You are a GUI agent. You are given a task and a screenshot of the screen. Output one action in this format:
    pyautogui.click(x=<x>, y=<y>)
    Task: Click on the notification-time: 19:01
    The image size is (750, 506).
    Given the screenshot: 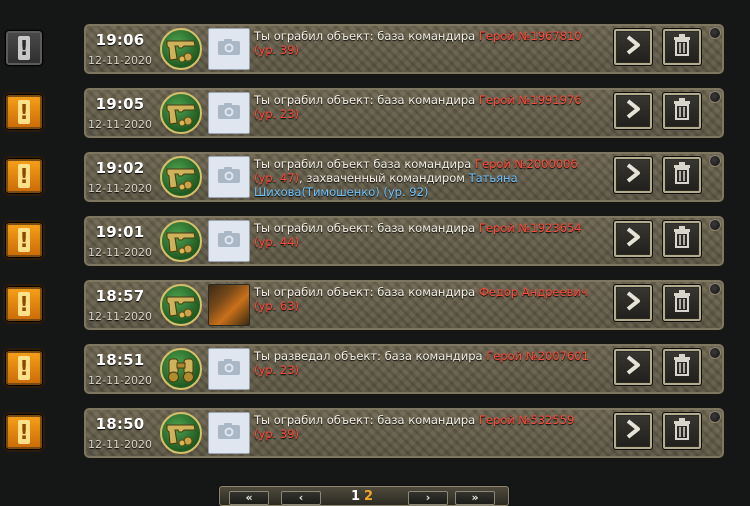 What is the action you would take?
    pyautogui.click(x=120, y=232)
    